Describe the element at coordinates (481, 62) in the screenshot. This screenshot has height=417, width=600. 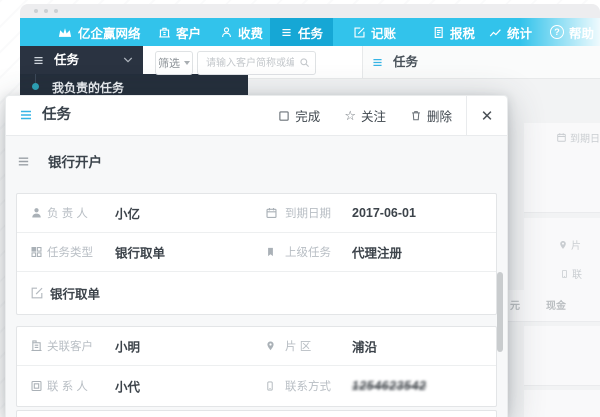
I see `background-panel-header: 任务` at that location.